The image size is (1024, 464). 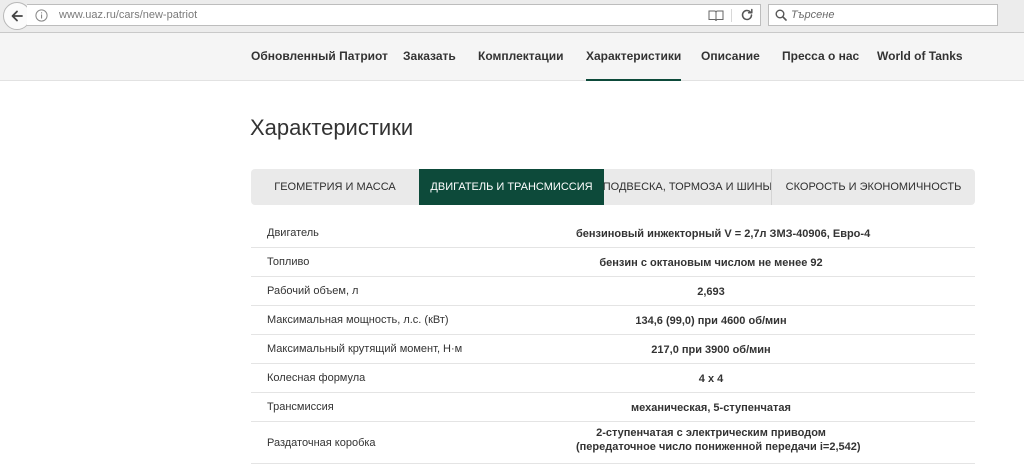 I want to click on spec-value: 134,6 (99,0) при 4600 об/мин, so click(x=711, y=321).